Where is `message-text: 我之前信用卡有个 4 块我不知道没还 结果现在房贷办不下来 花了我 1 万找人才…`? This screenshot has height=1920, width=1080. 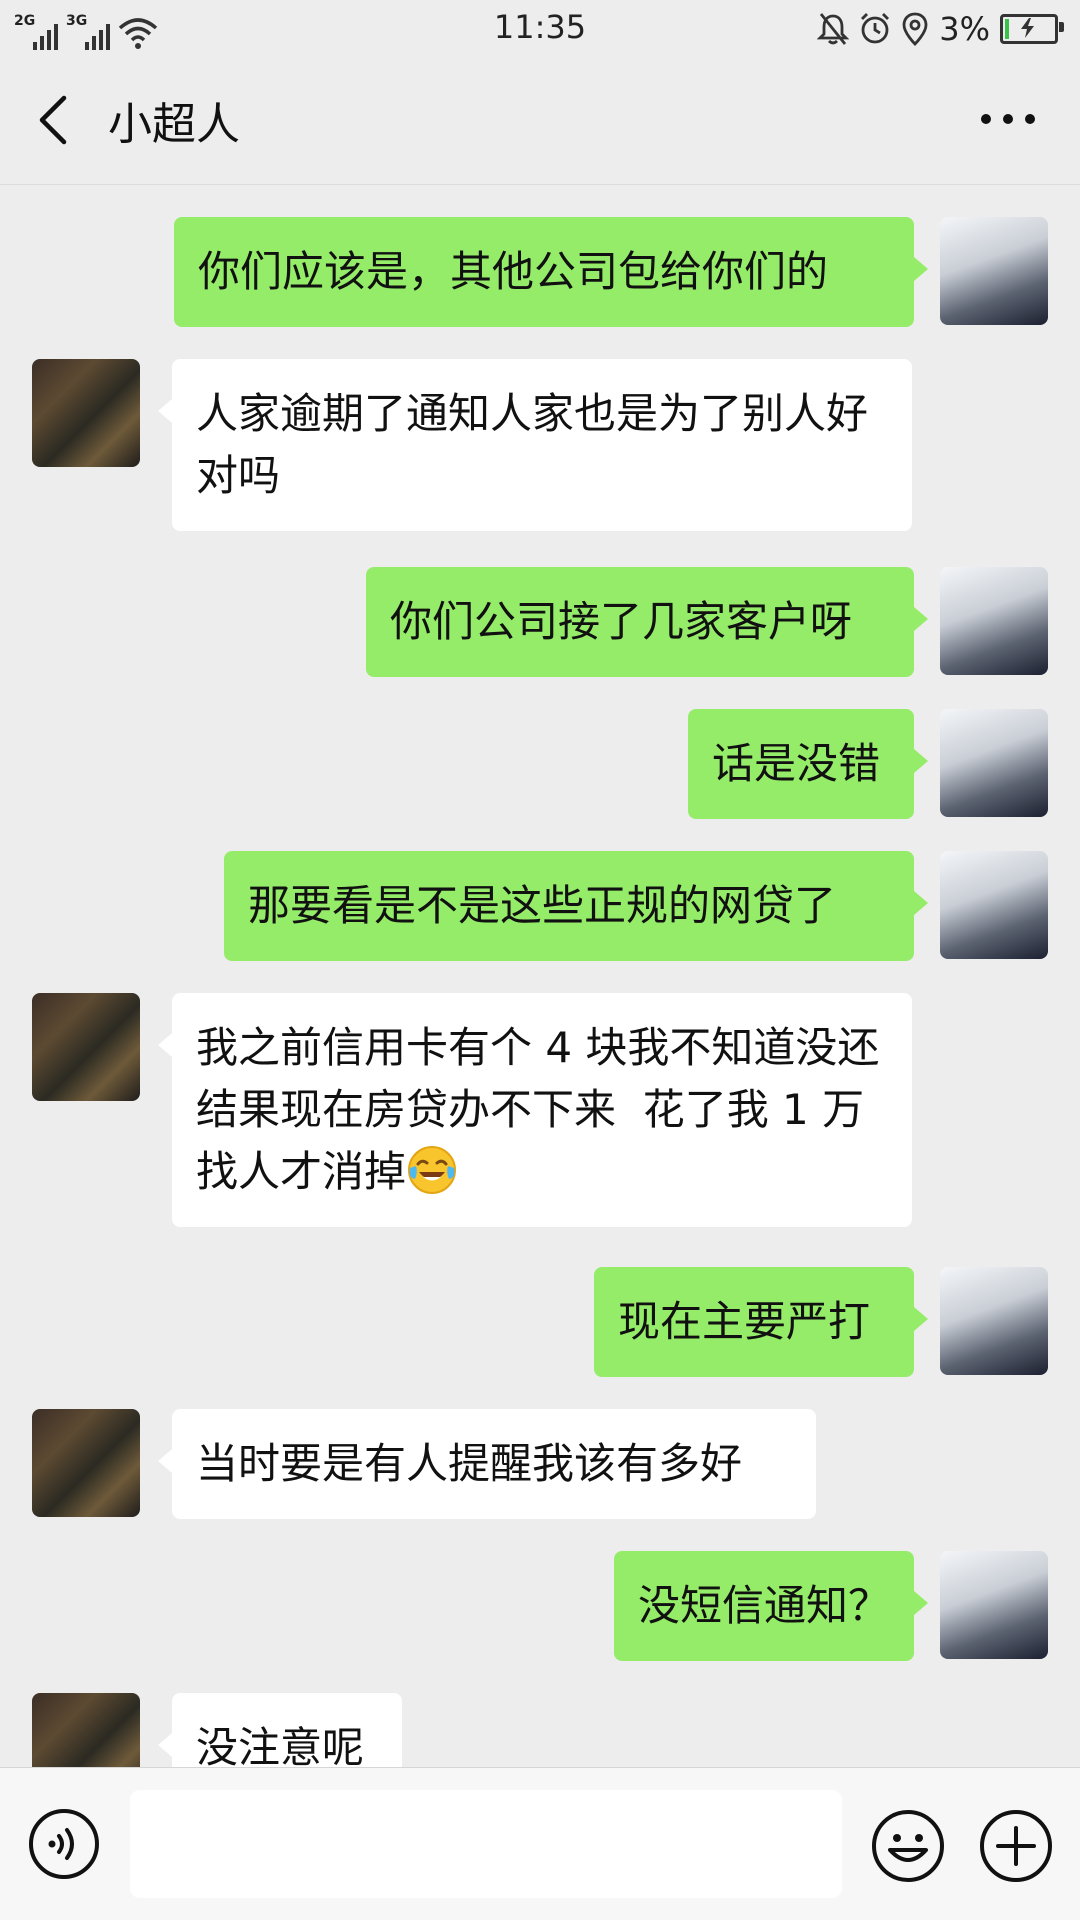
message-text: 我之前信用卡有个 4 块我不知道没还 结果现在房贷办不下来 花了我 1 万找人才… is located at coordinates (551, 1109).